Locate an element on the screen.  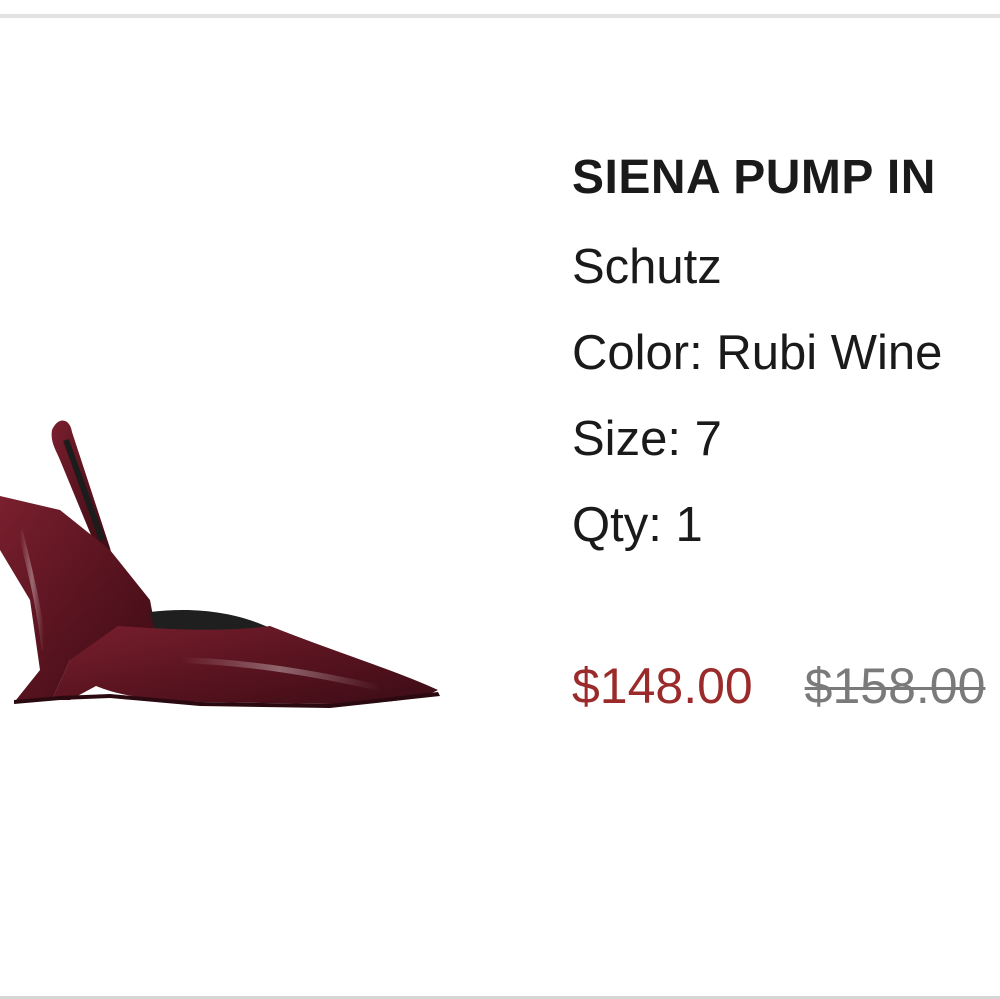
product-image is located at coordinates (230, 560).